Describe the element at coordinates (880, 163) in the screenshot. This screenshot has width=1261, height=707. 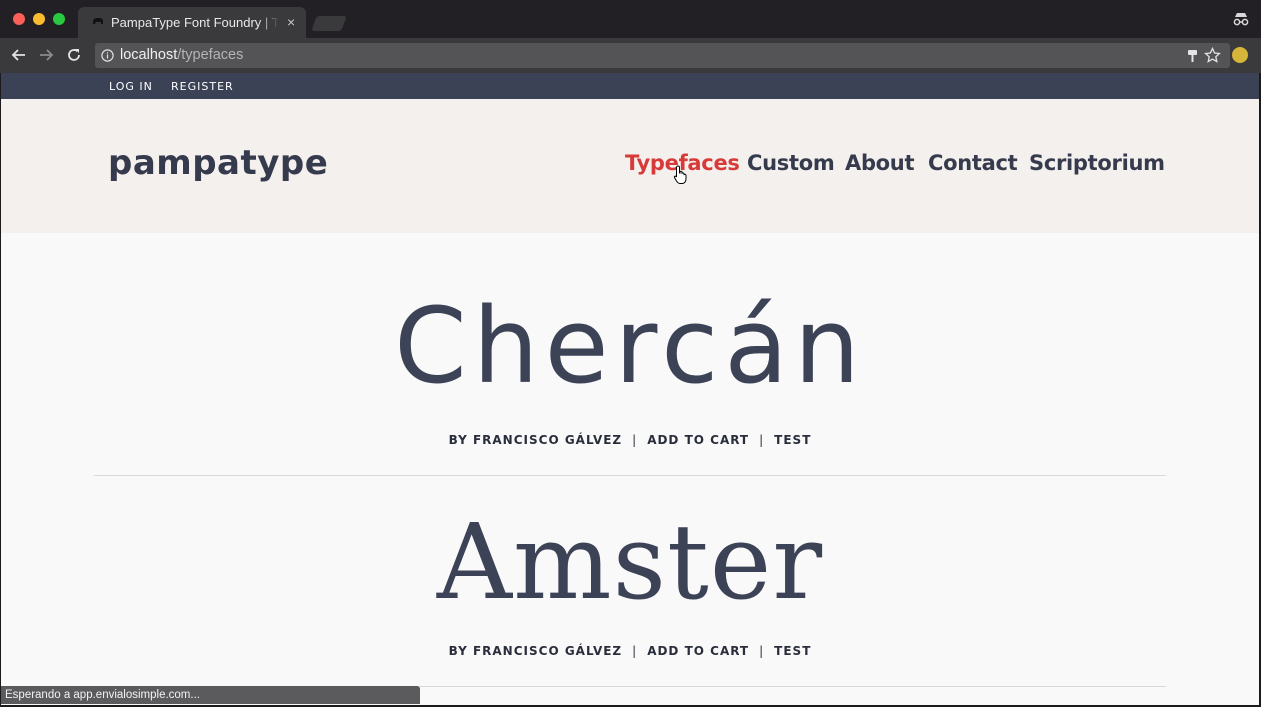
I see `nav-about: About` at that location.